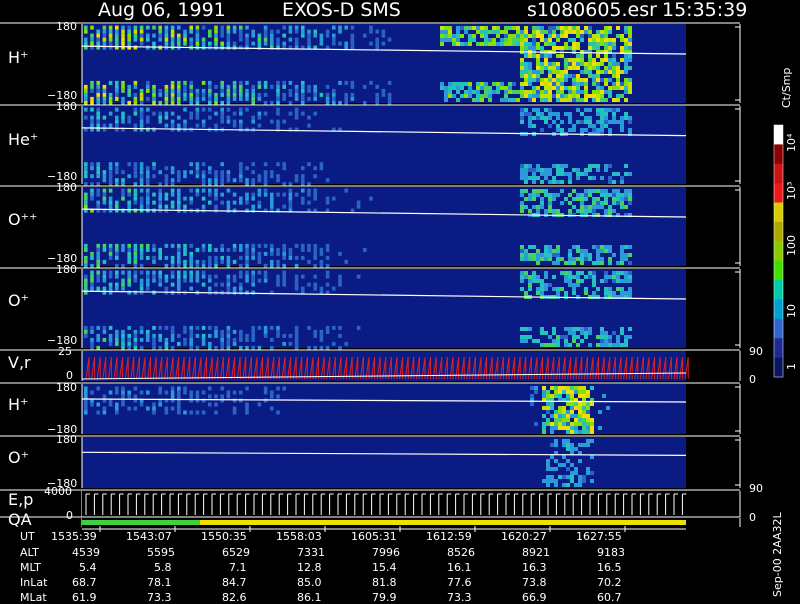  What do you see at coordinates (713, 226) in the screenshot?
I see `panel-blank-area` at bounding box center [713, 226].